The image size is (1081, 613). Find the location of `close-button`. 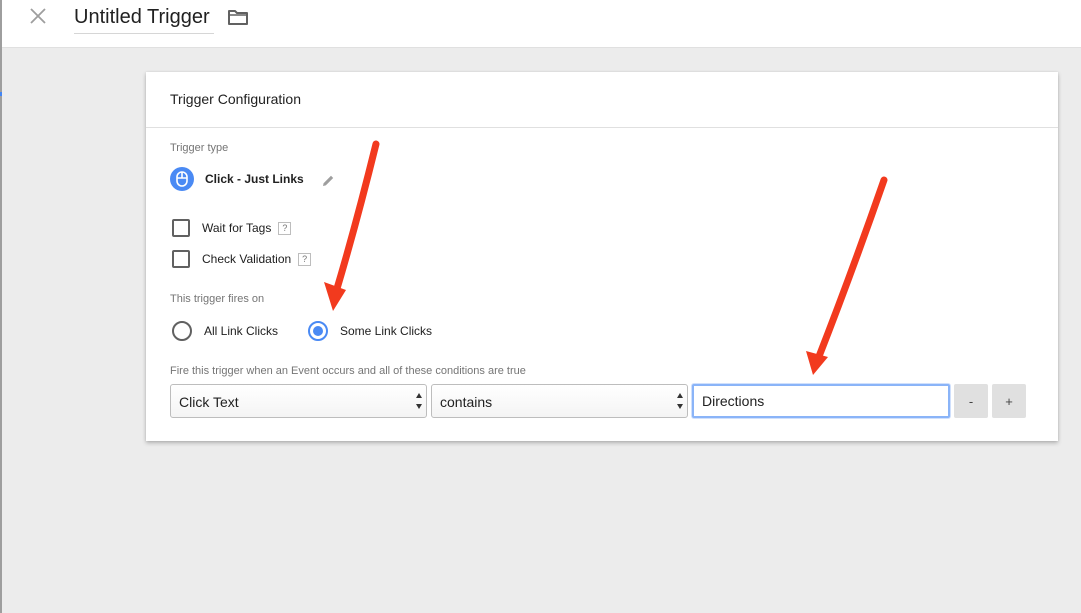

close-button is located at coordinates (38, 16).